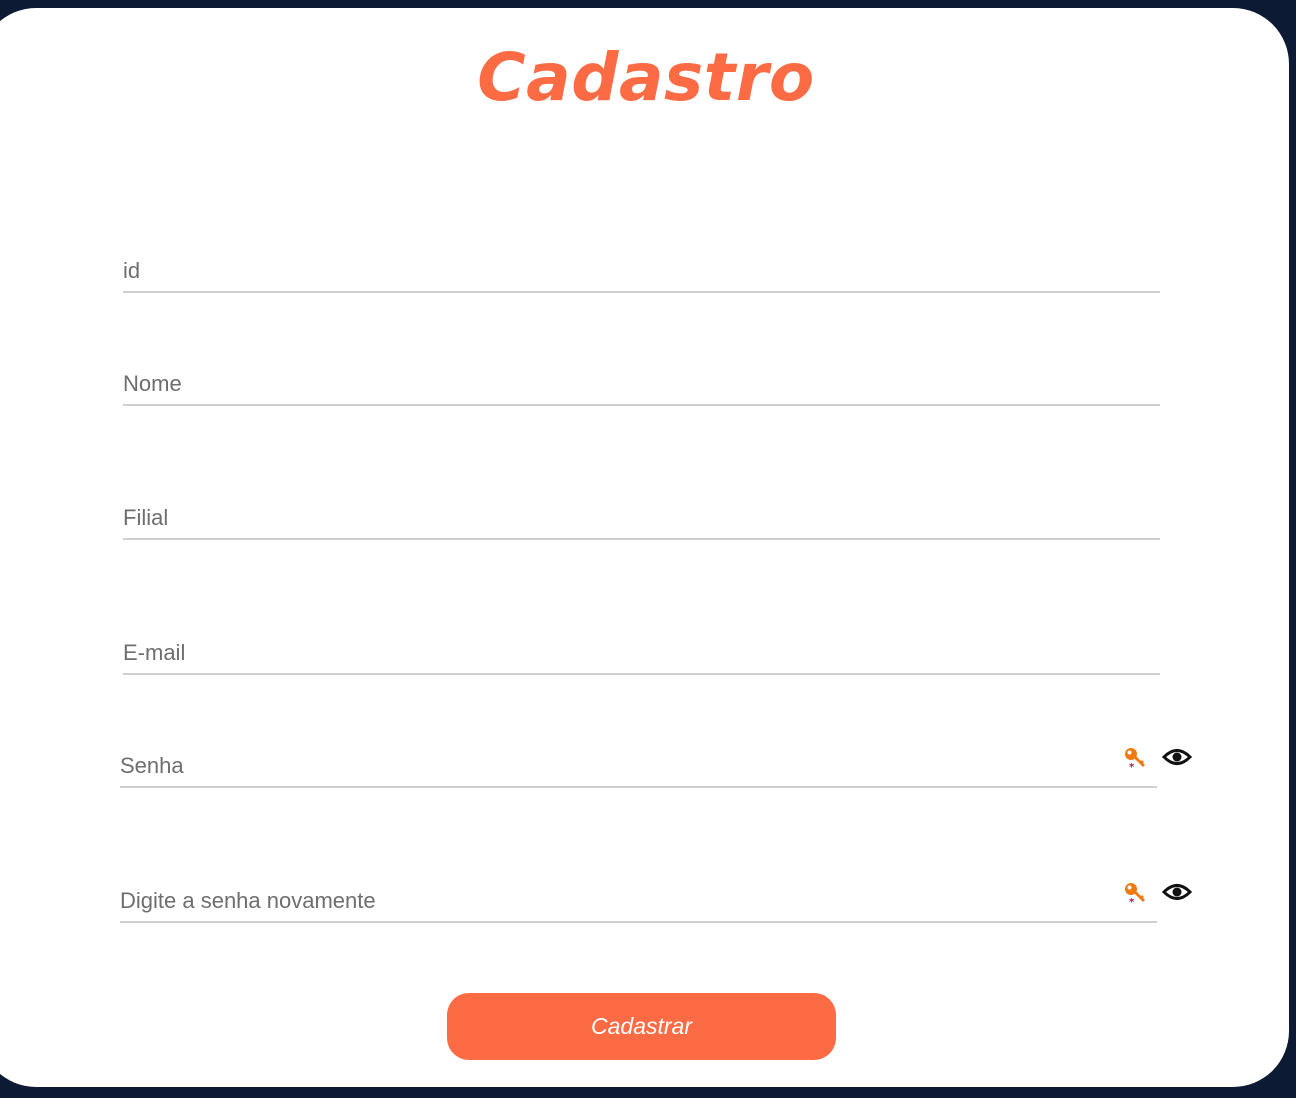  I want to click on email-input, so click(641, 653).